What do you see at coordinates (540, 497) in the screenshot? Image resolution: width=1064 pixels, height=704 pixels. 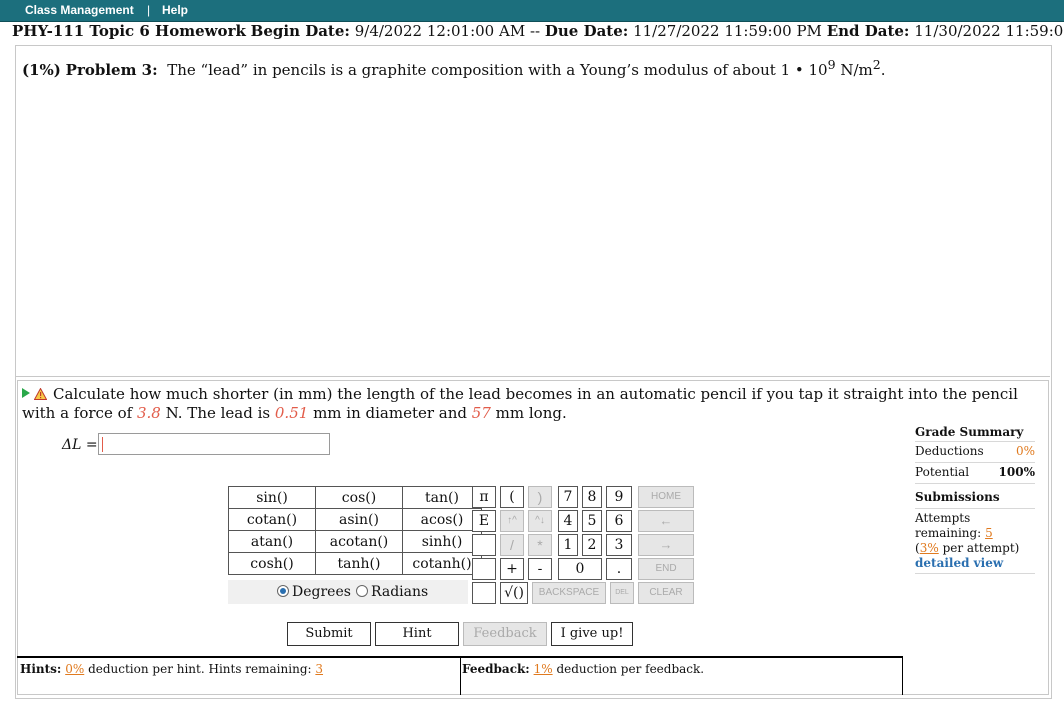 I see `close-paren-key: )` at bounding box center [540, 497].